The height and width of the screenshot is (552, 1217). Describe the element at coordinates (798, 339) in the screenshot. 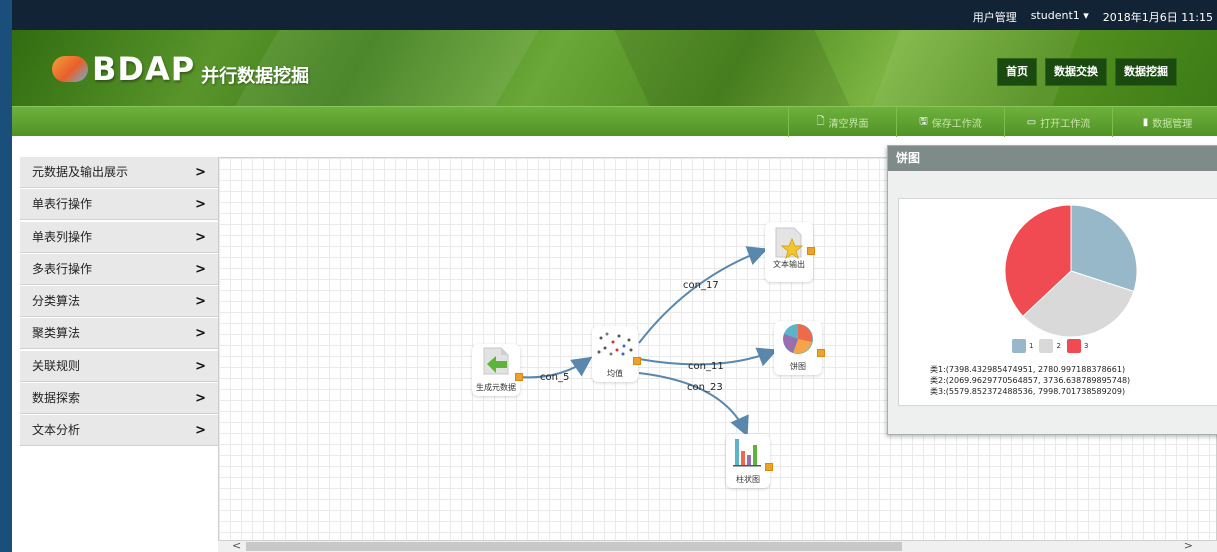

I see `pie-chart-icon` at that location.